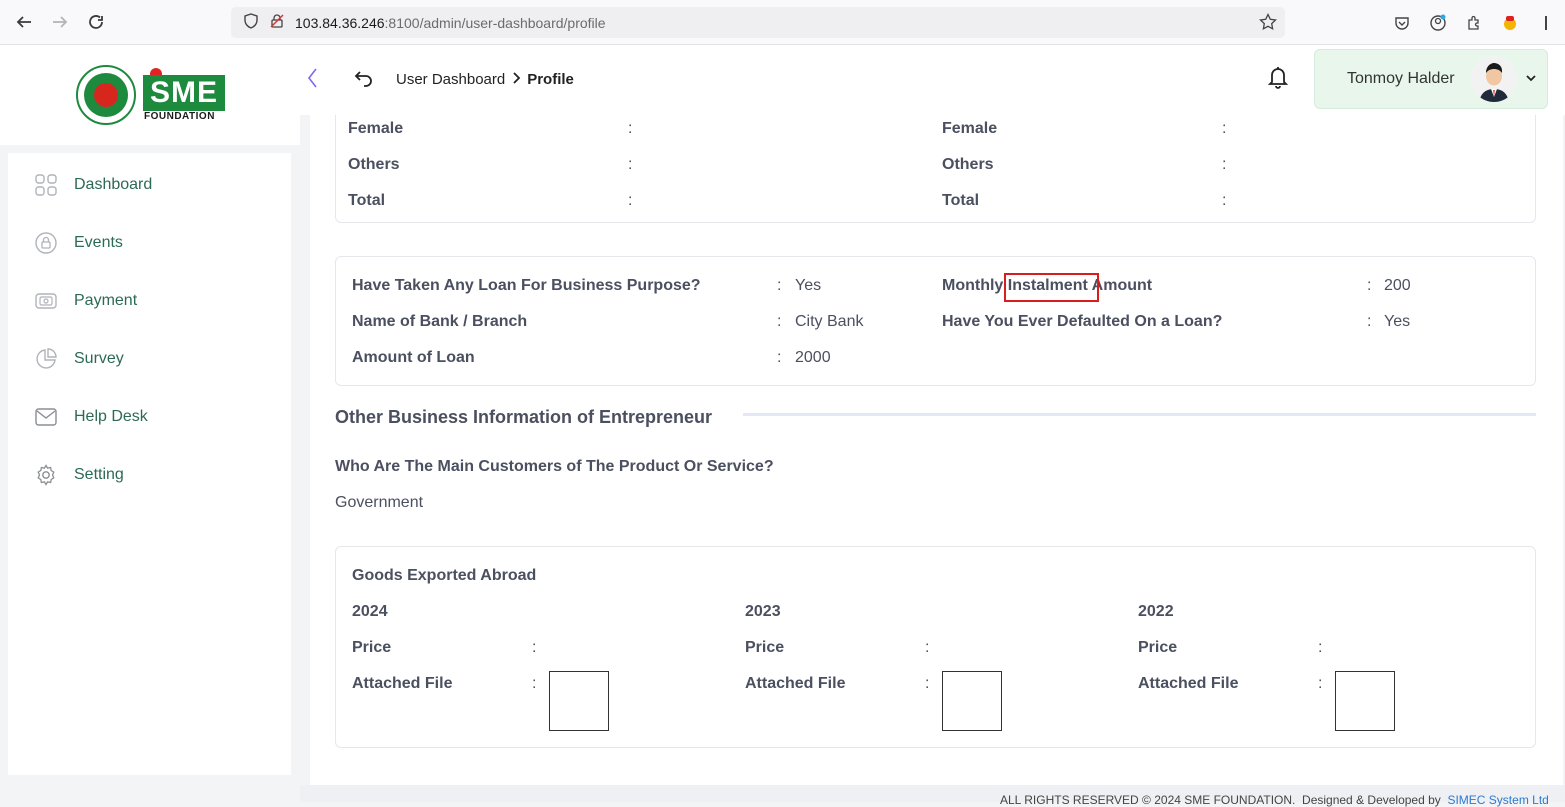 This screenshot has height=807, width=1565. Describe the element at coordinates (1546, 23) in the screenshot. I see `menu-icon` at that location.